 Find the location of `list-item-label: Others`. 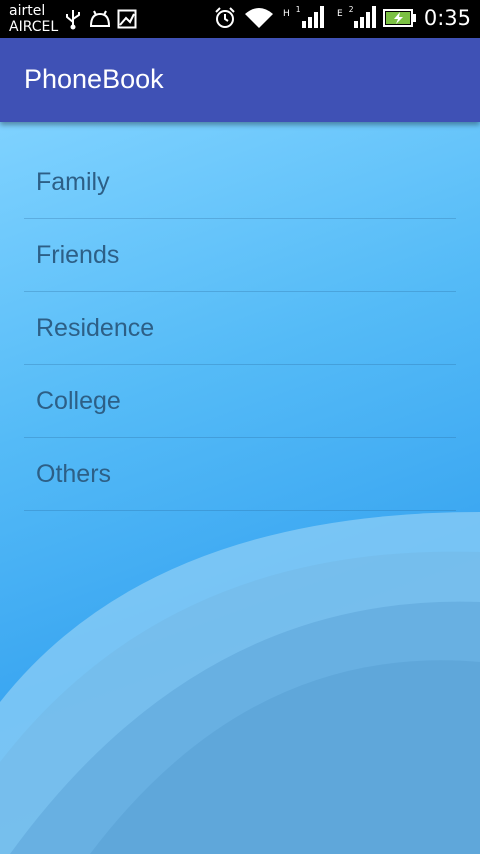

list-item-label: Others is located at coordinates (74, 473).